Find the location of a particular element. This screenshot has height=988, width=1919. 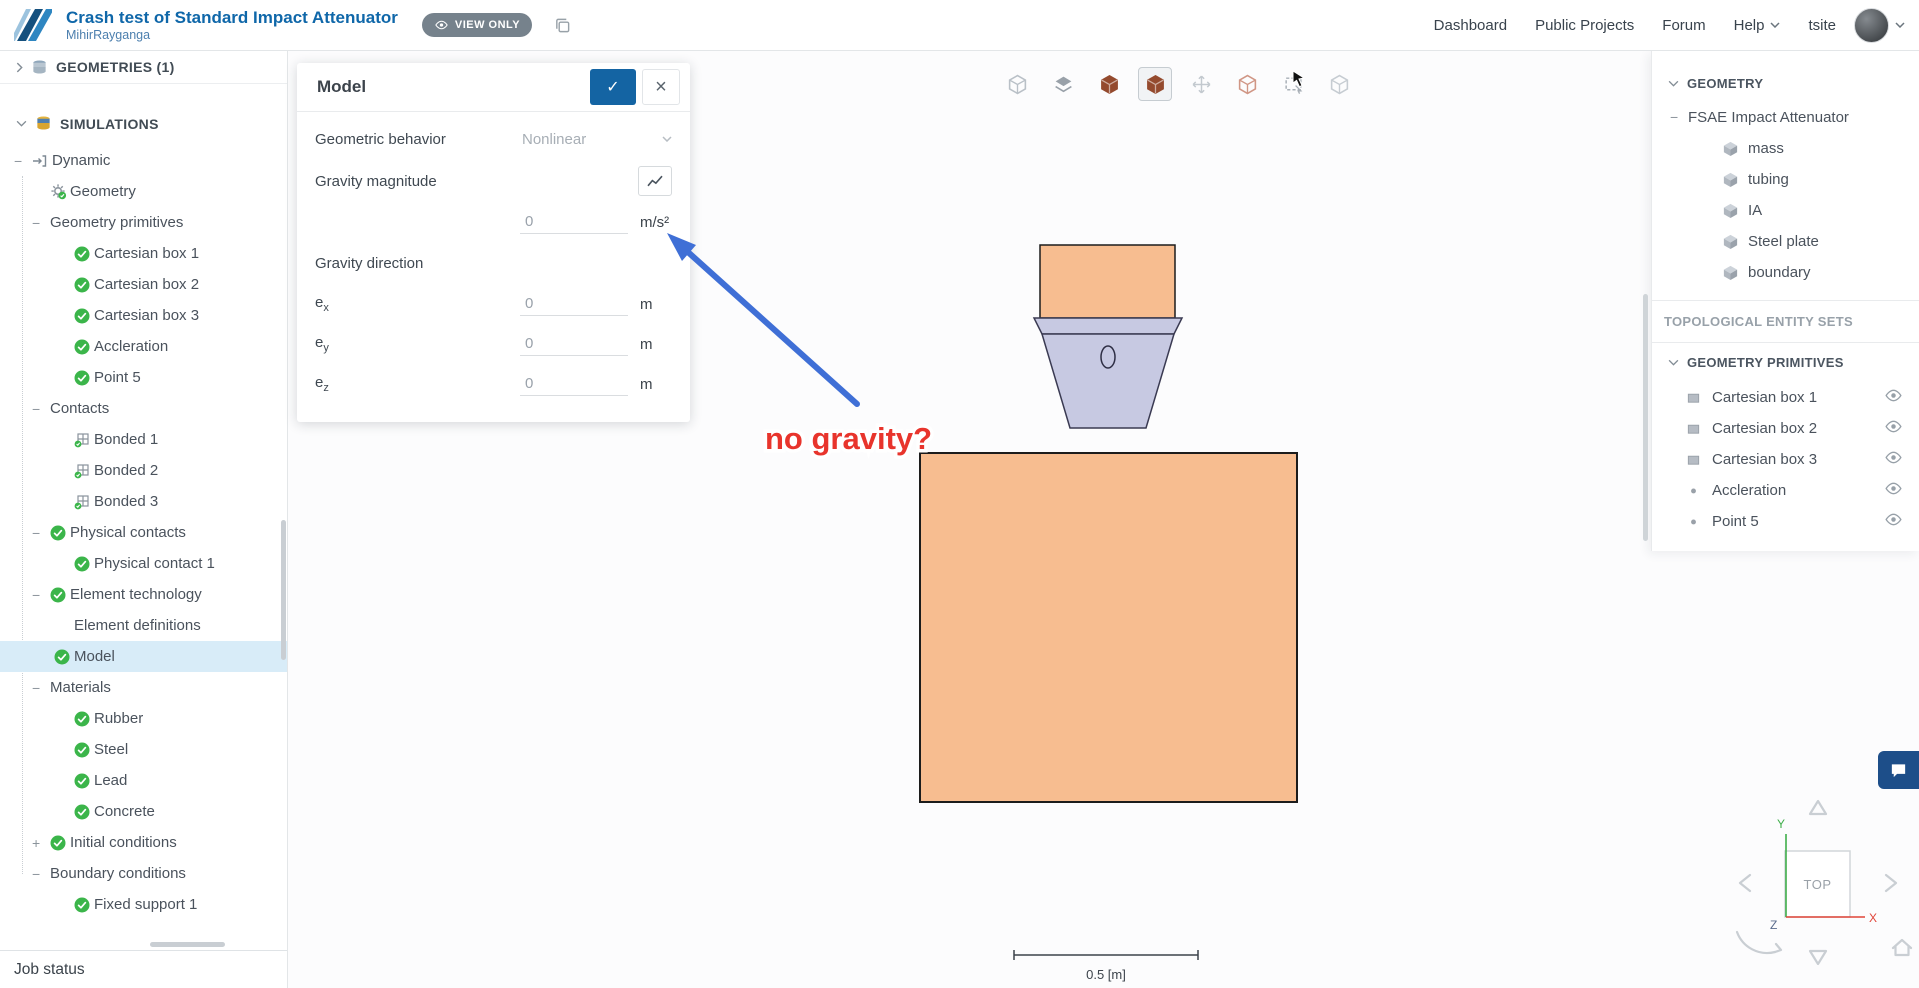

attenuator-block is located at coordinates (1108, 627).